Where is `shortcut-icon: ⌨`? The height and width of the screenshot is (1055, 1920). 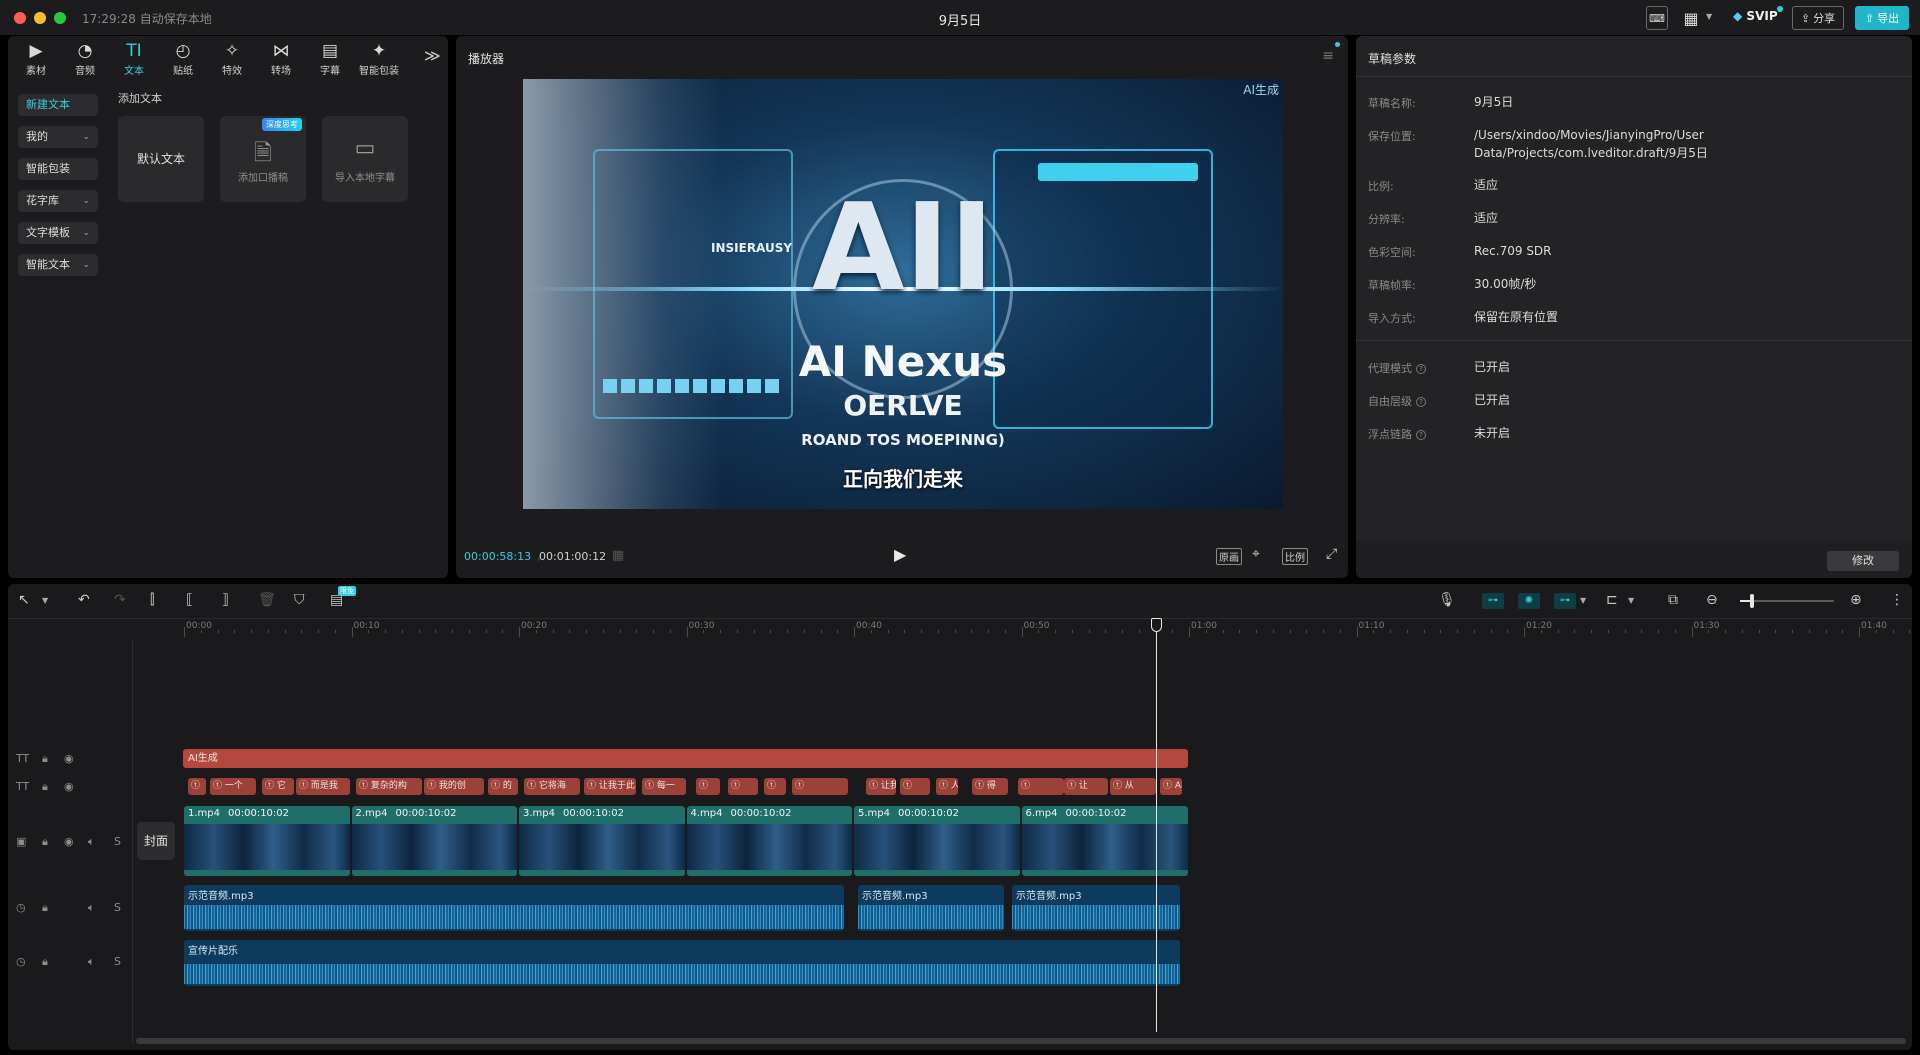
shortcut-icon: ⌨ is located at coordinates (1657, 18).